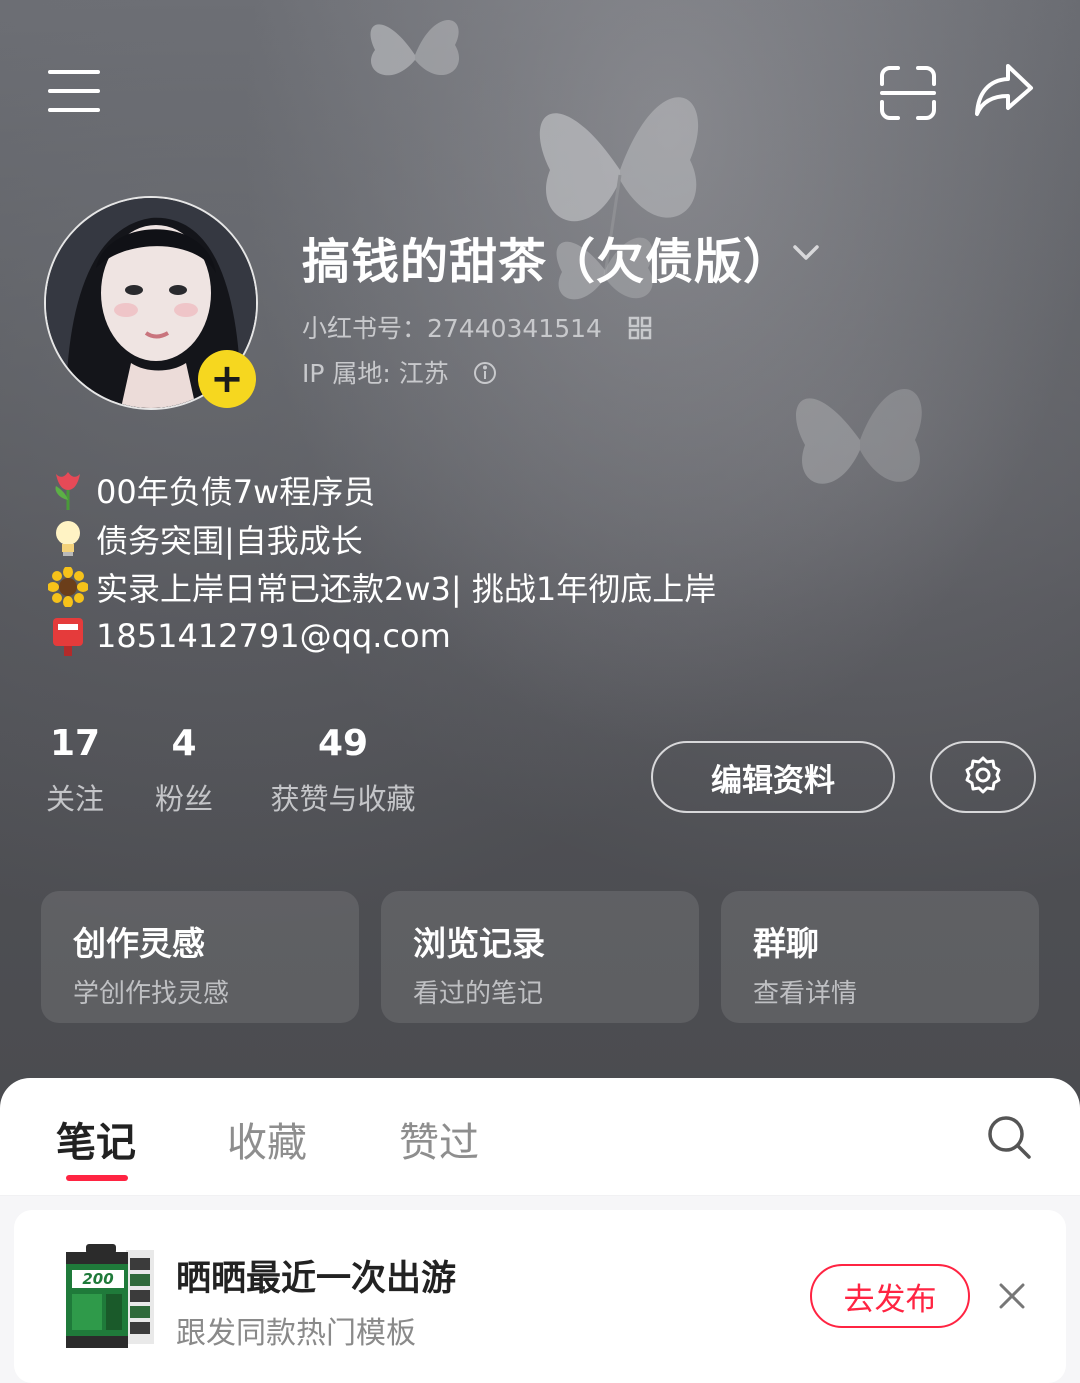 This screenshot has height=1383, width=1080. What do you see at coordinates (236, 492) in the screenshot?
I see `bio-text: 00年负债7w程序员` at bounding box center [236, 492].